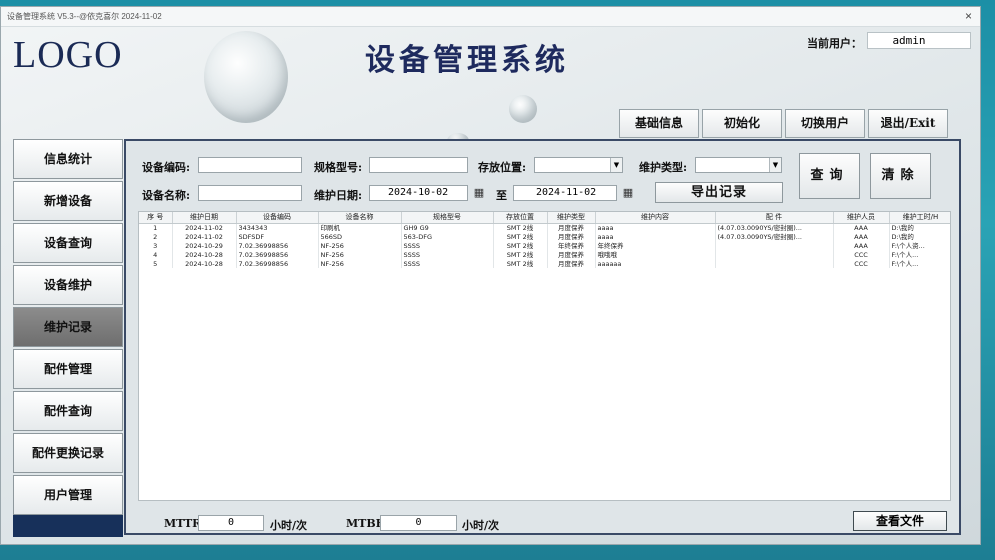 This screenshot has height=560, width=995. Describe the element at coordinates (418, 165) in the screenshot. I see `spec-input` at that location.